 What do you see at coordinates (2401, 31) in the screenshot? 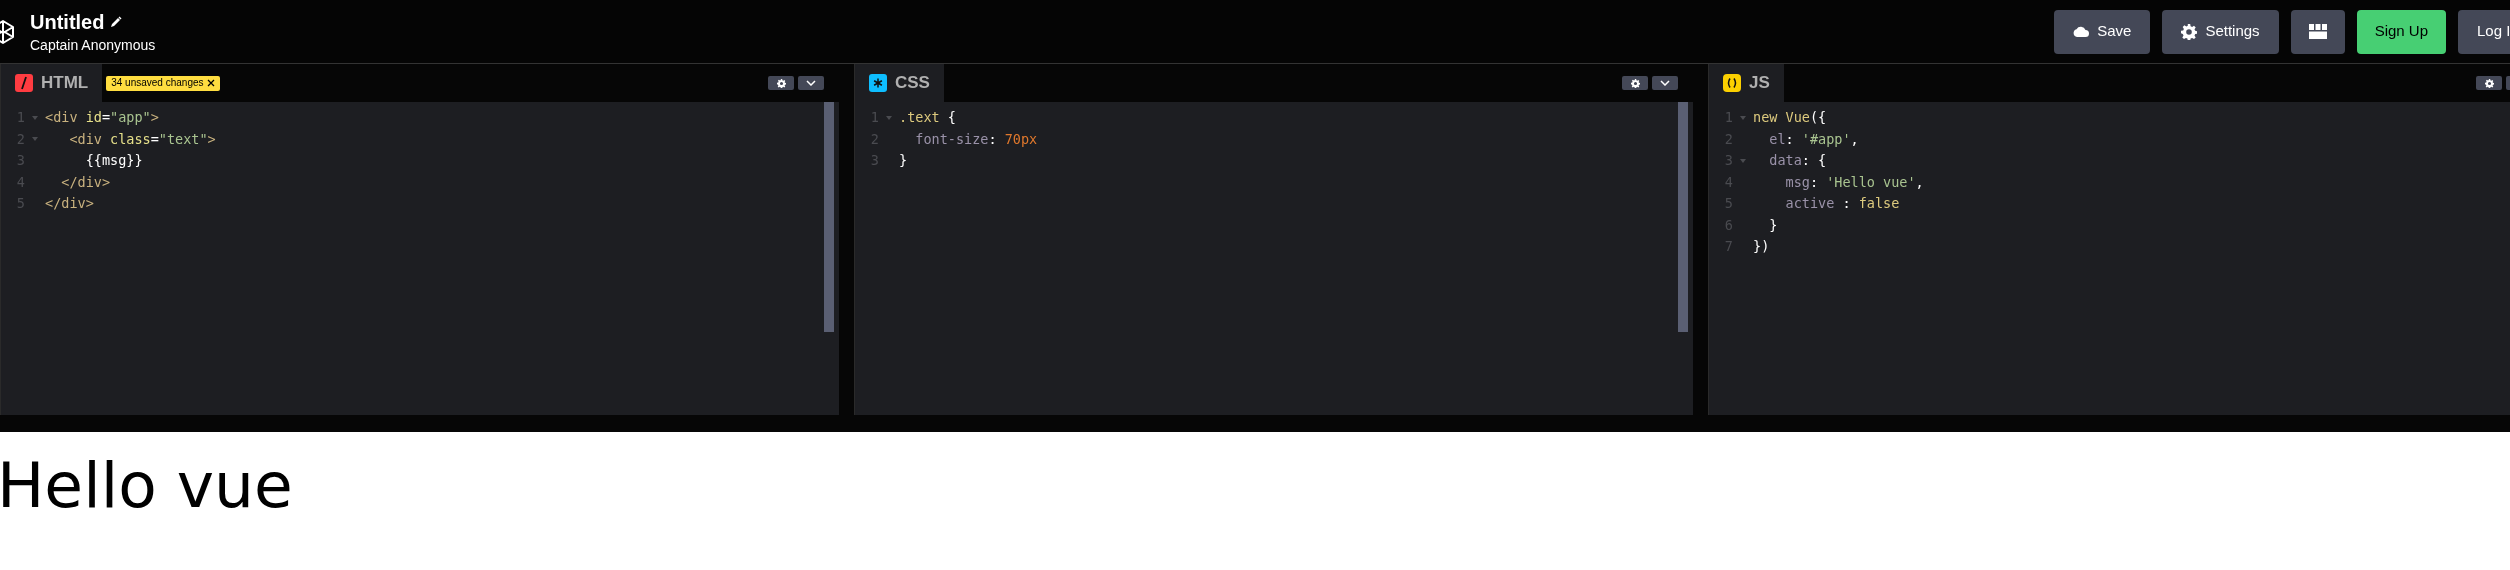
I see `sign-up-button: Sign Up` at bounding box center [2401, 31].